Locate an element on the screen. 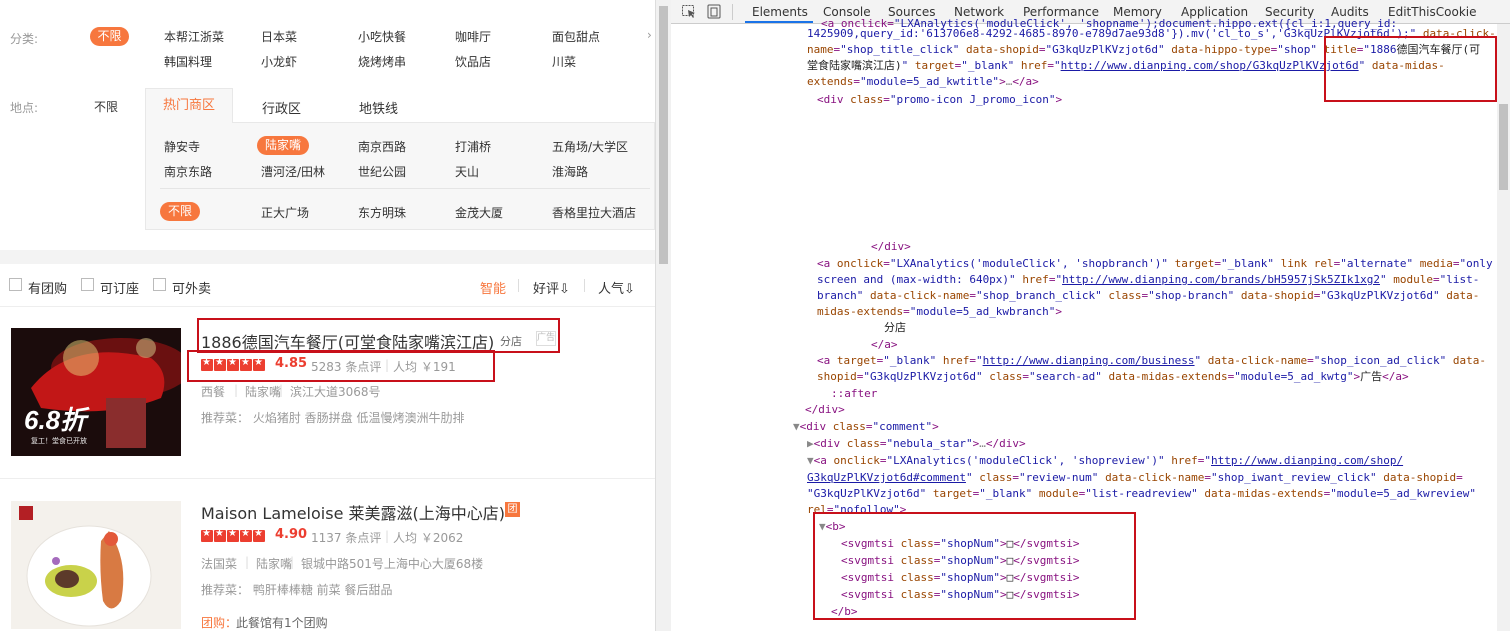  devtools-scrollbar is located at coordinates (1503, 327).